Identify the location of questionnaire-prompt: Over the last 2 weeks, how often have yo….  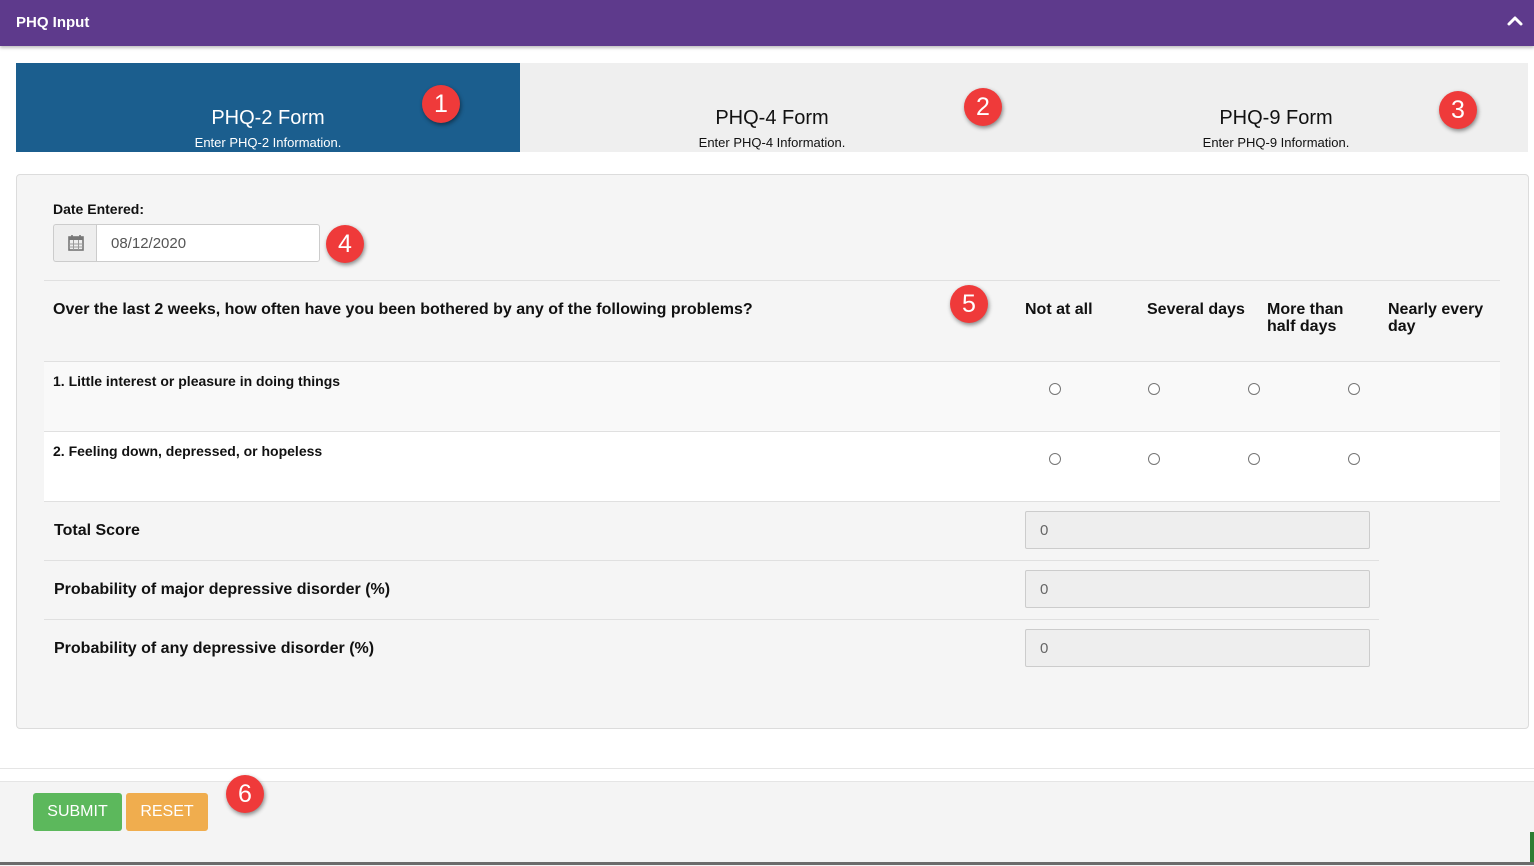
(403, 309).